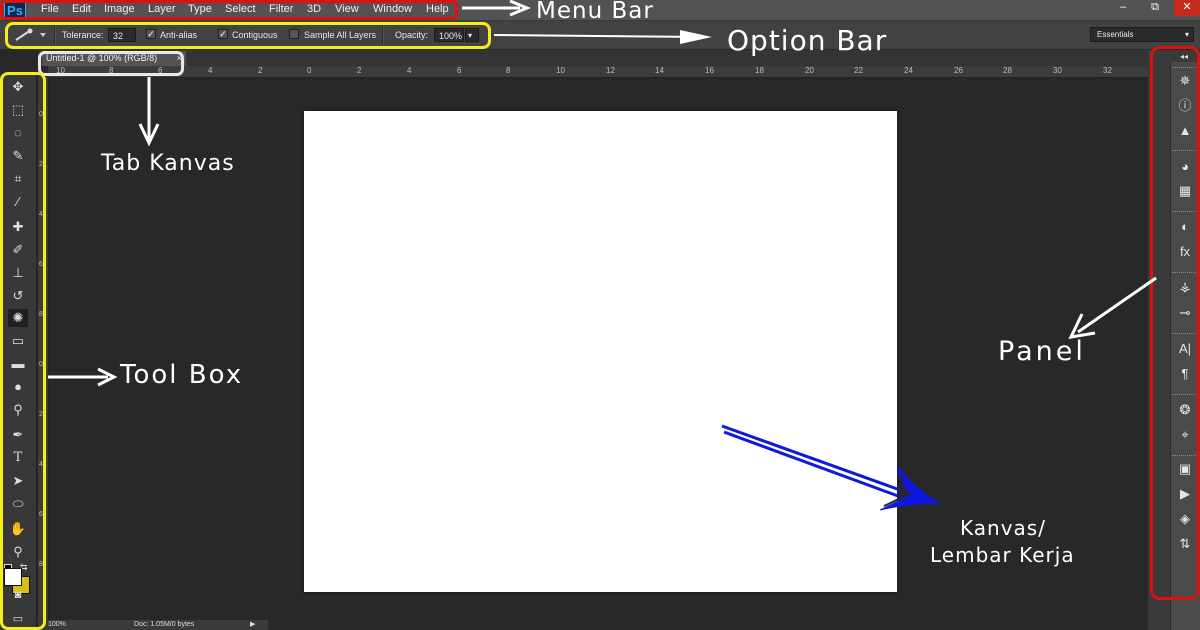  What do you see at coordinates (1112, 307) in the screenshot?
I see `arrow-panel` at bounding box center [1112, 307].